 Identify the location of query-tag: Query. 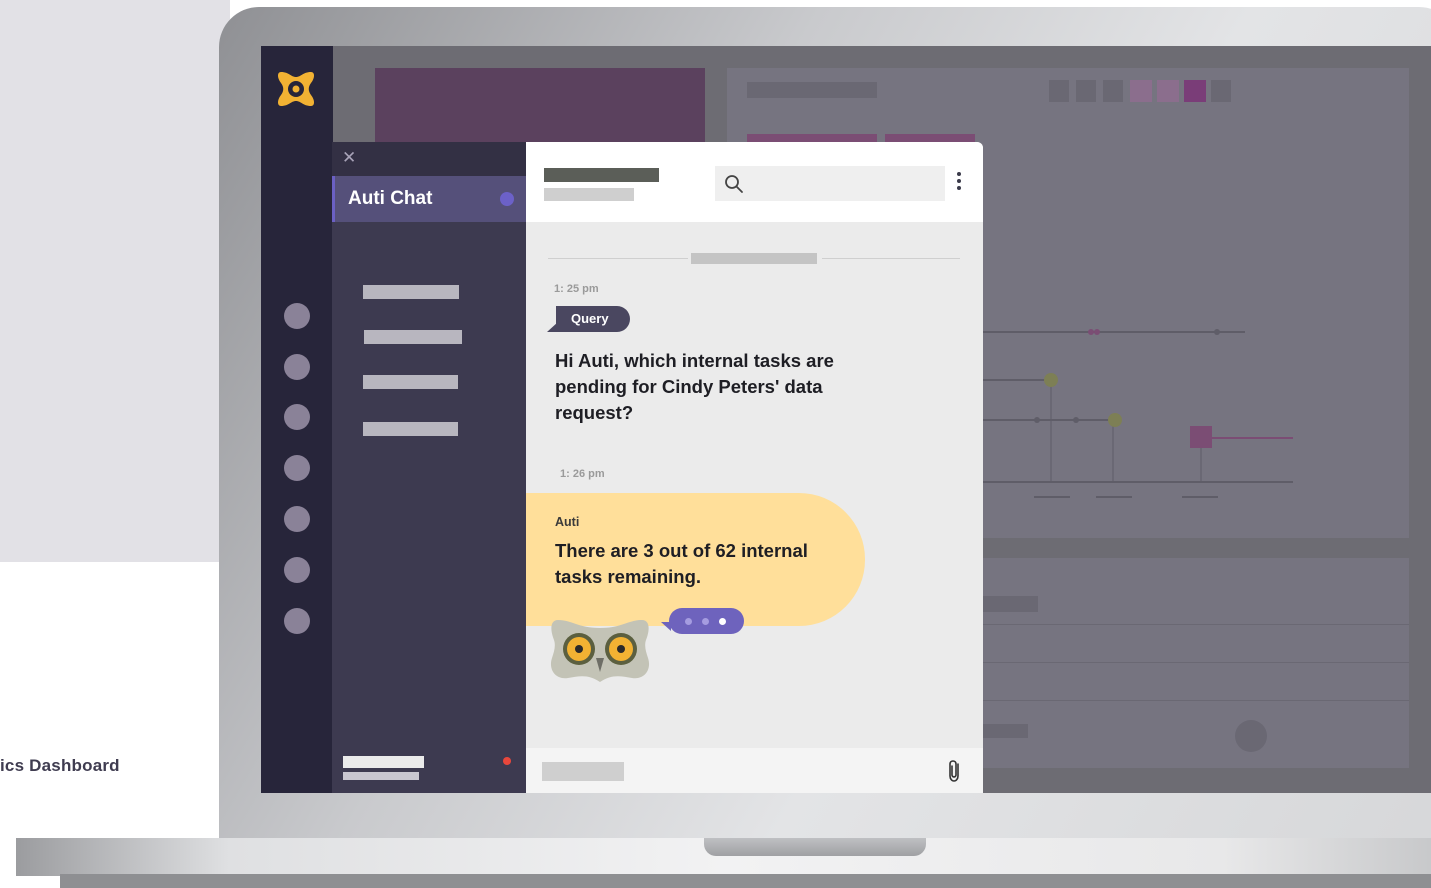
(593, 319).